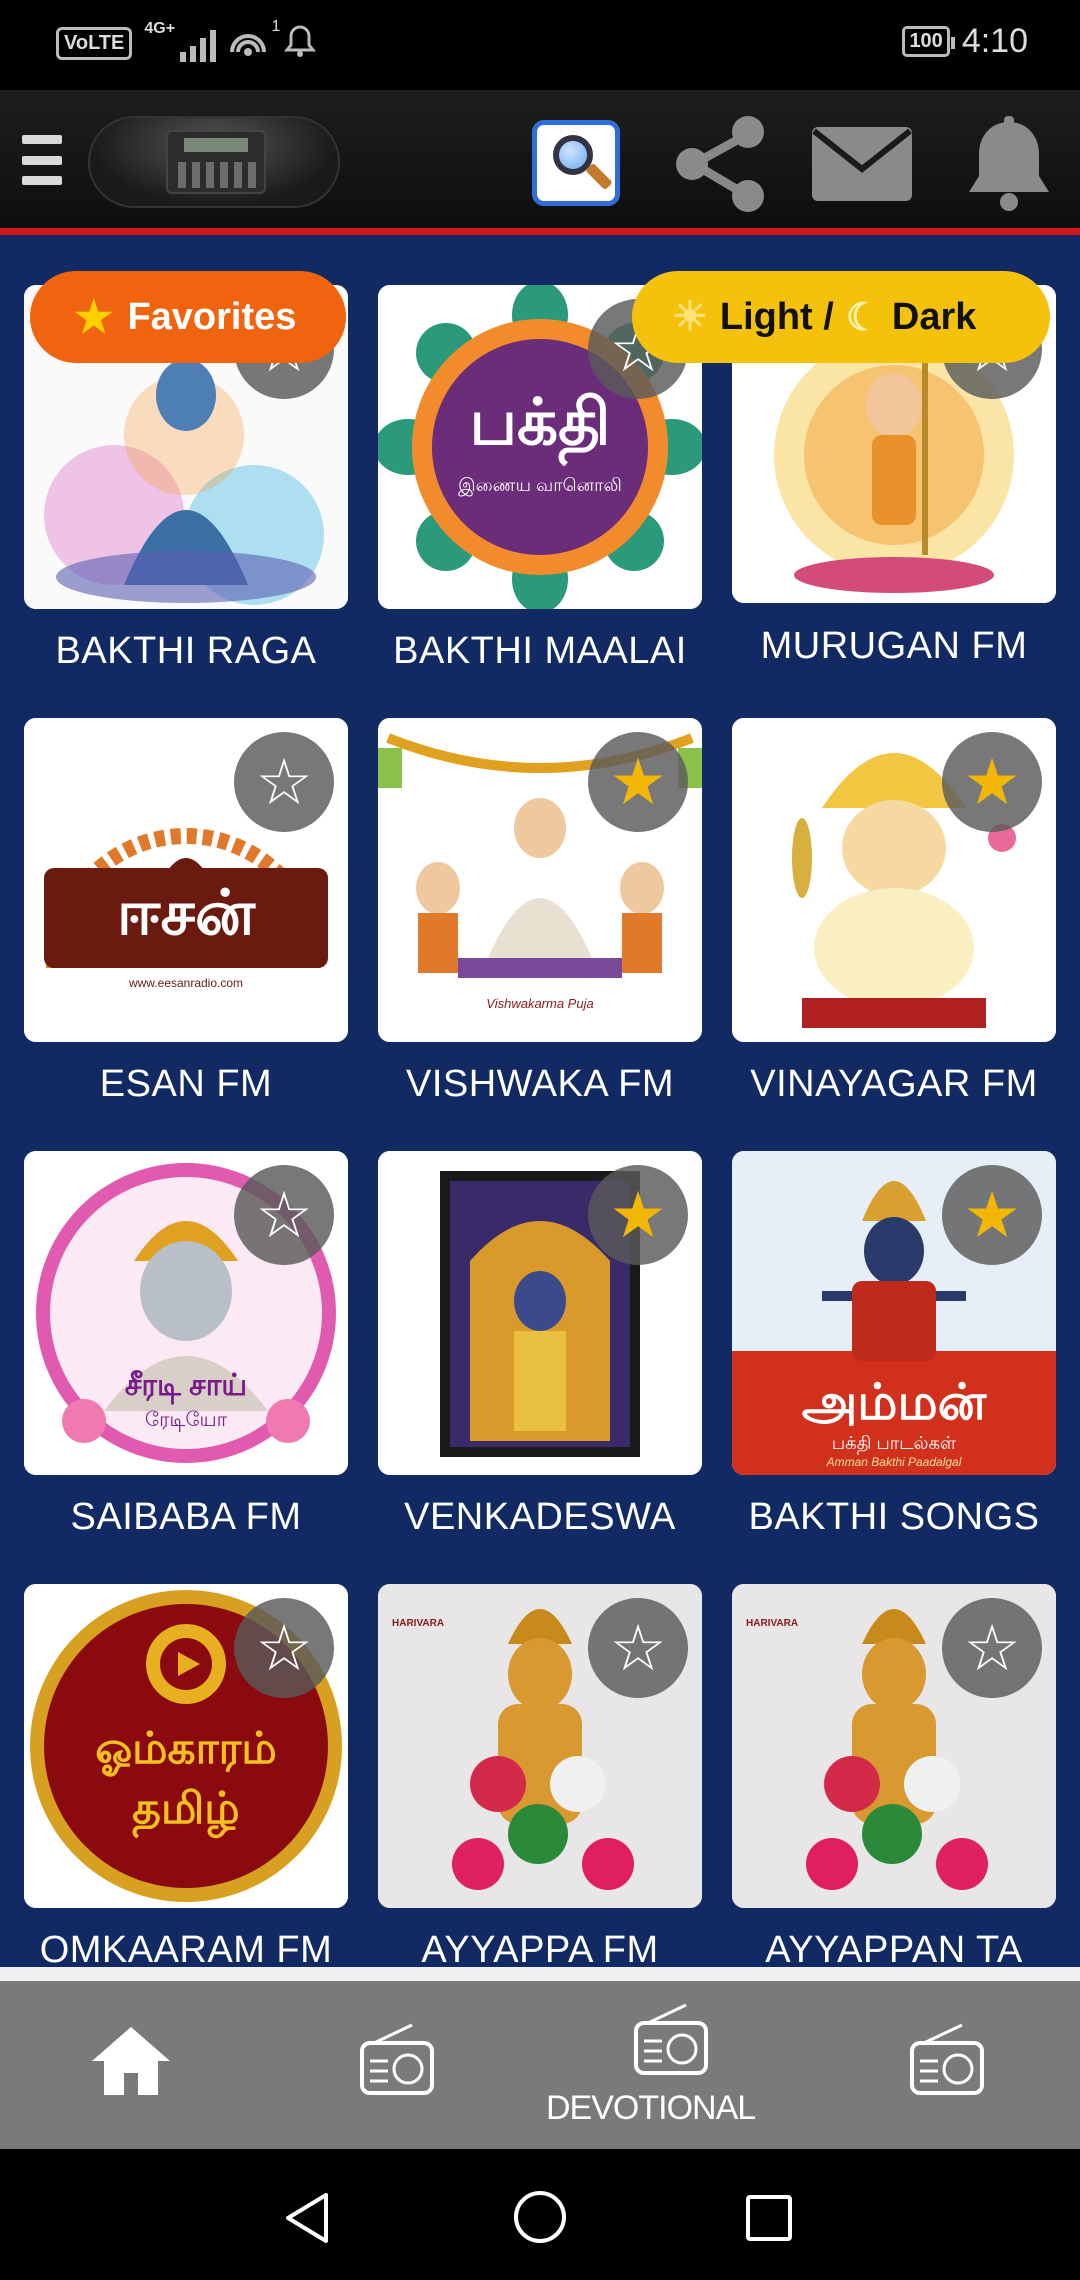 This screenshot has height=2280, width=1080. What do you see at coordinates (894, 1462) in the screenshot?
I see `art-caption: Amman Bakthi Paadalgal` at bounding box center [894, 1462].